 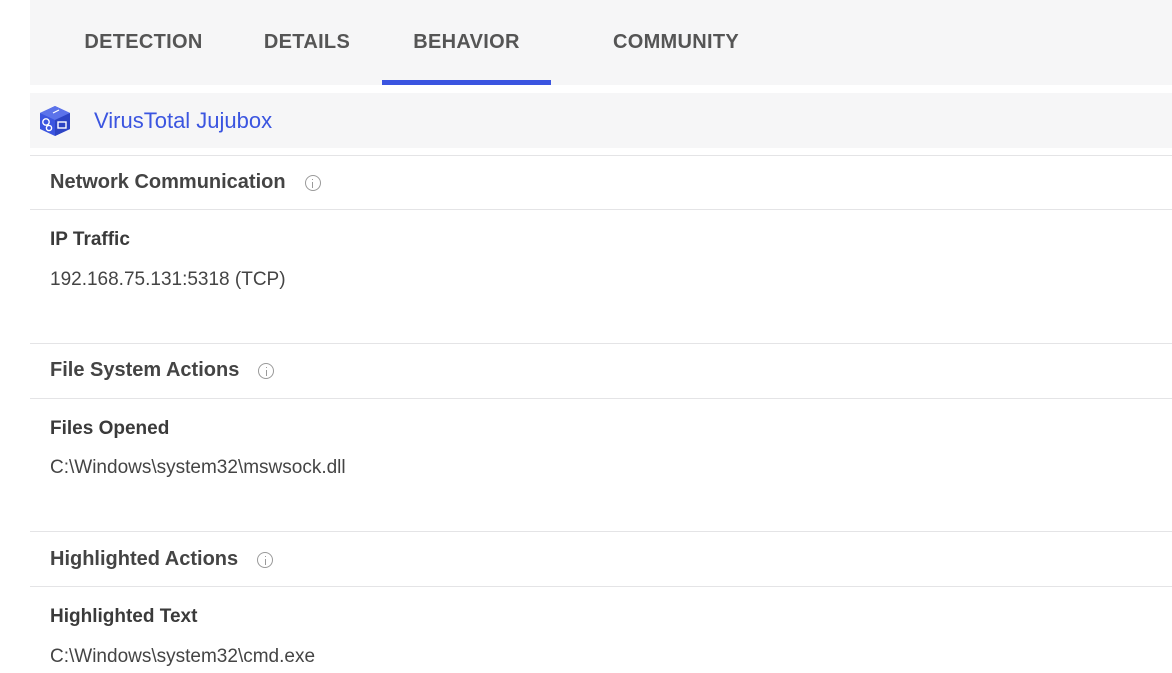 What do you see at coordinates (143, 42) in the screenshot?
I see `tab-detection: DETECTION` at bounding box center [143, 42].